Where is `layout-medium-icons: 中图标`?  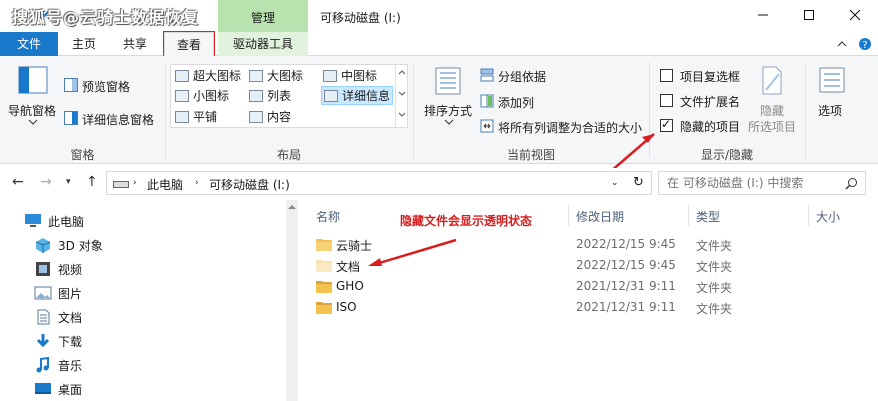 layout-medium-icons: 中图标 is located at coordinates (350, 75).